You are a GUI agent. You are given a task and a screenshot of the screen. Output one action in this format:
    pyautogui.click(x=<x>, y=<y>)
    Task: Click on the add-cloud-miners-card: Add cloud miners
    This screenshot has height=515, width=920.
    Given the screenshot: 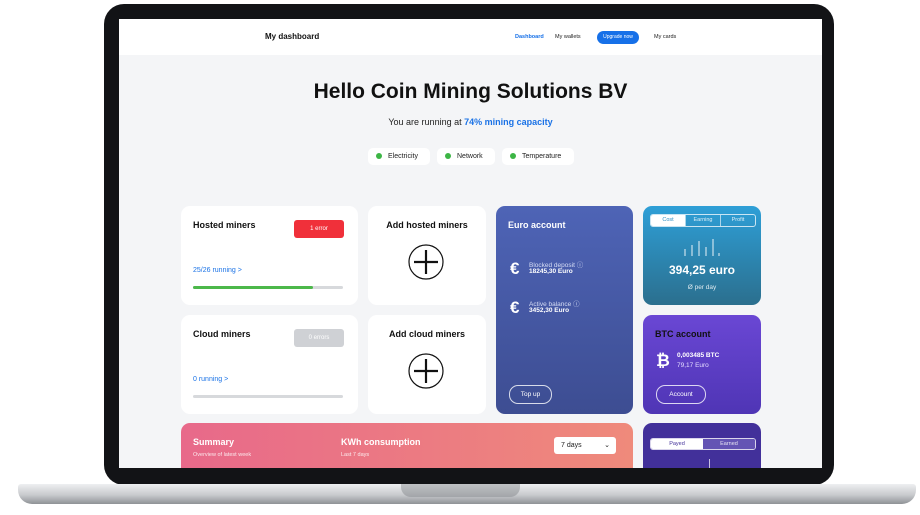 What is the action you would take?
    pyautogui.click(x=427, y=364)
    